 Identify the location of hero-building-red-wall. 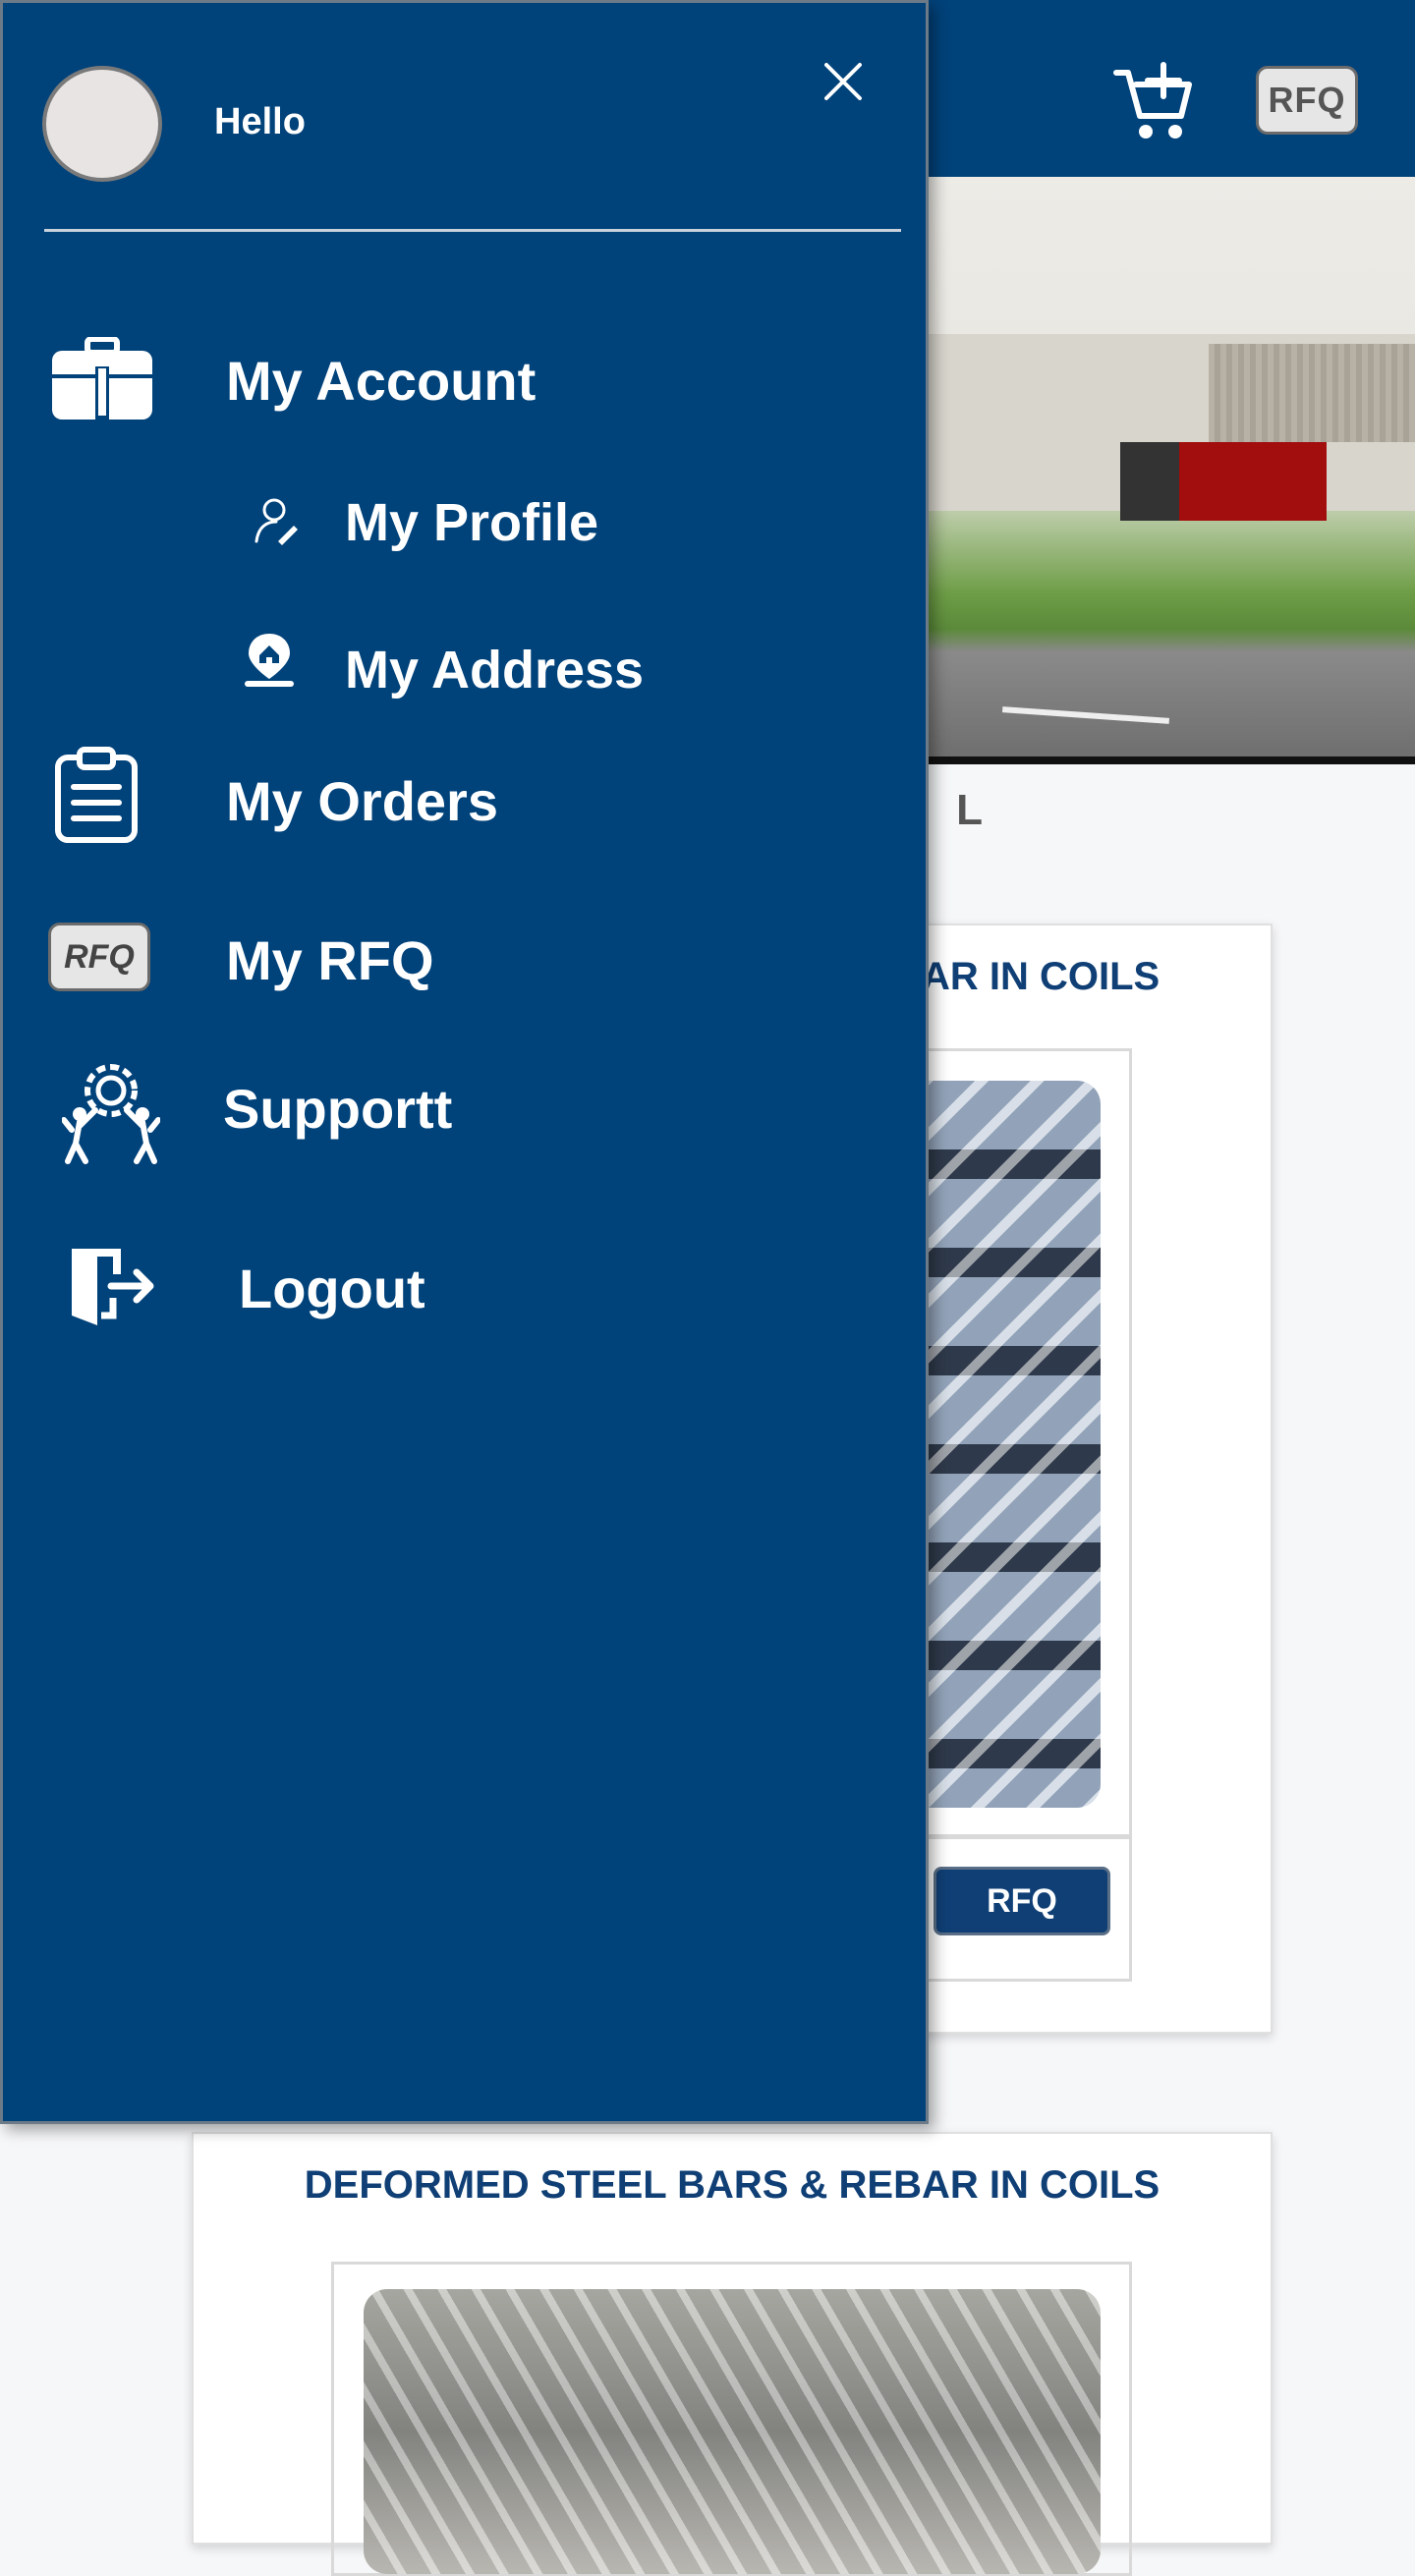
(1253, 481).